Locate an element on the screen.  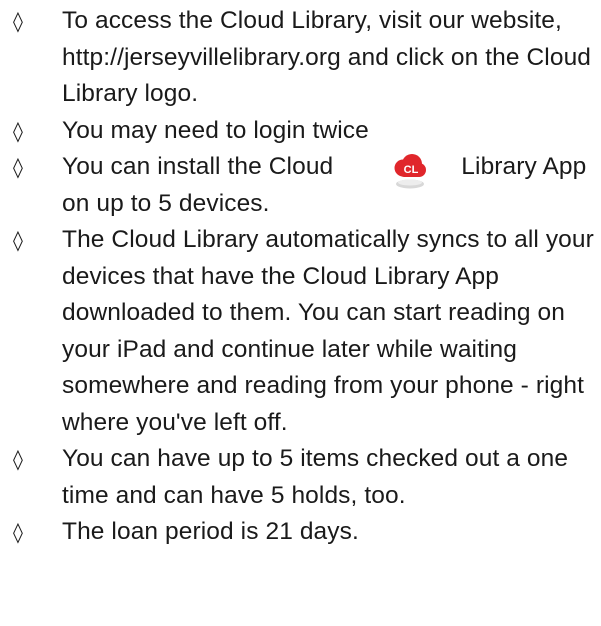
list-item: ◊ The loan period is 21 days. is located at coordinates (300, 532).